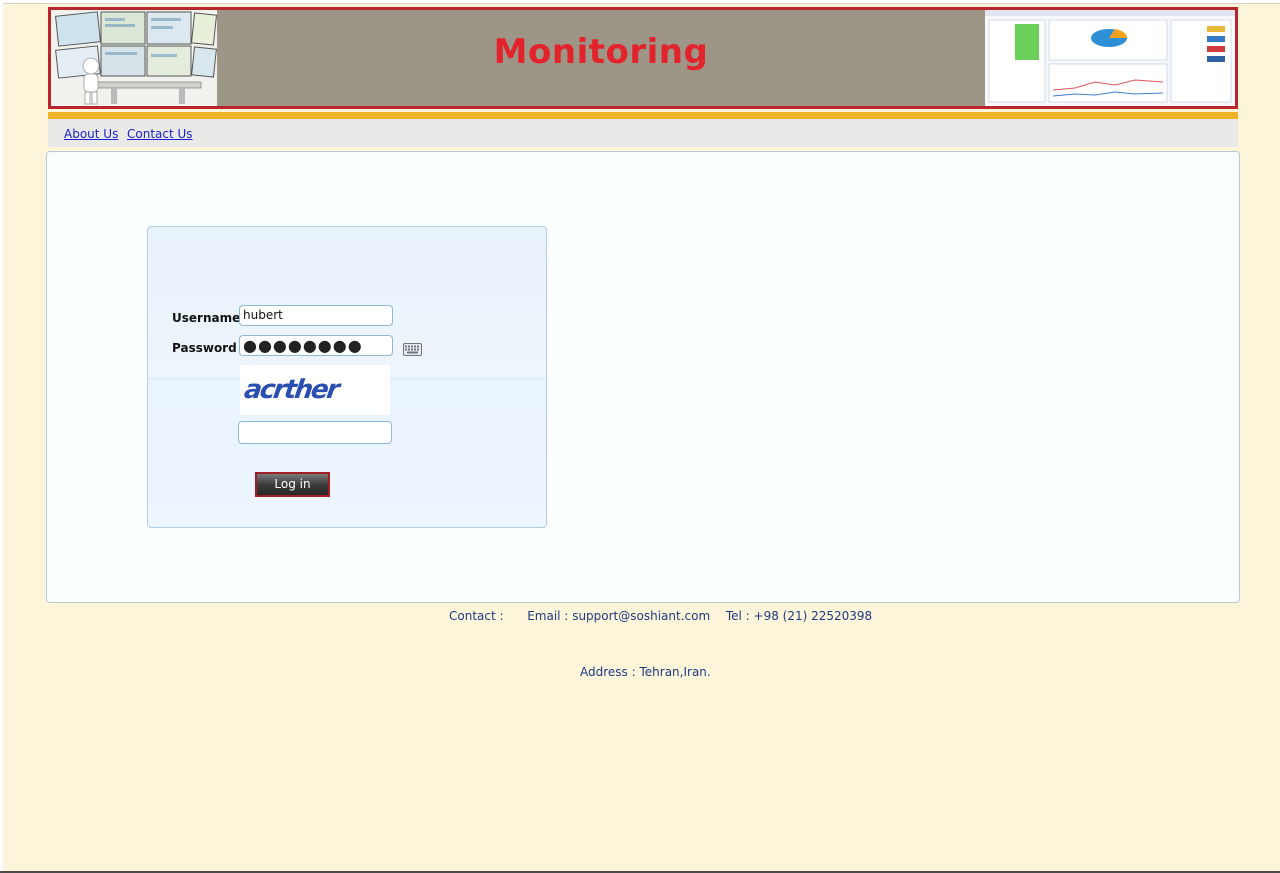  Describe the element at coordinates (91, 134) in the screenshot. I see `nav-link-about-us: About Us` at that location.